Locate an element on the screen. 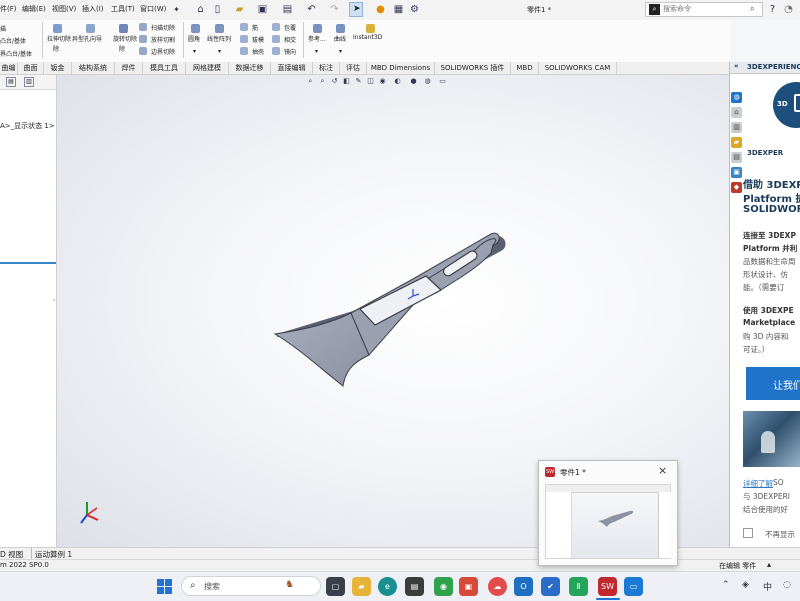 The image size is (800, 601). fillet-label: 圆角 is located at coordinates (194, 38).